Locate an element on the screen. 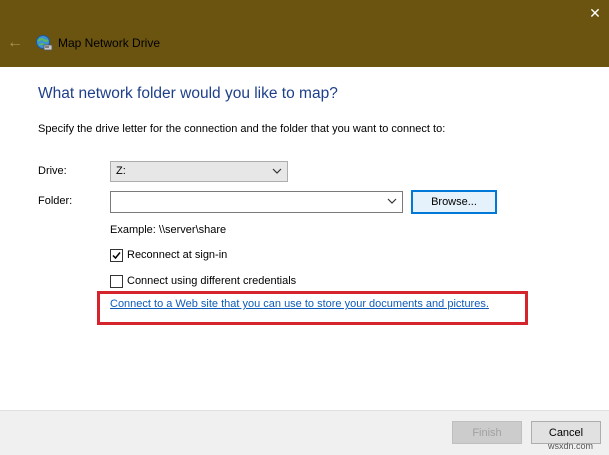 The image size is (609, 455). example-text: Example: \\server\share is located at coordinates (168, 230).